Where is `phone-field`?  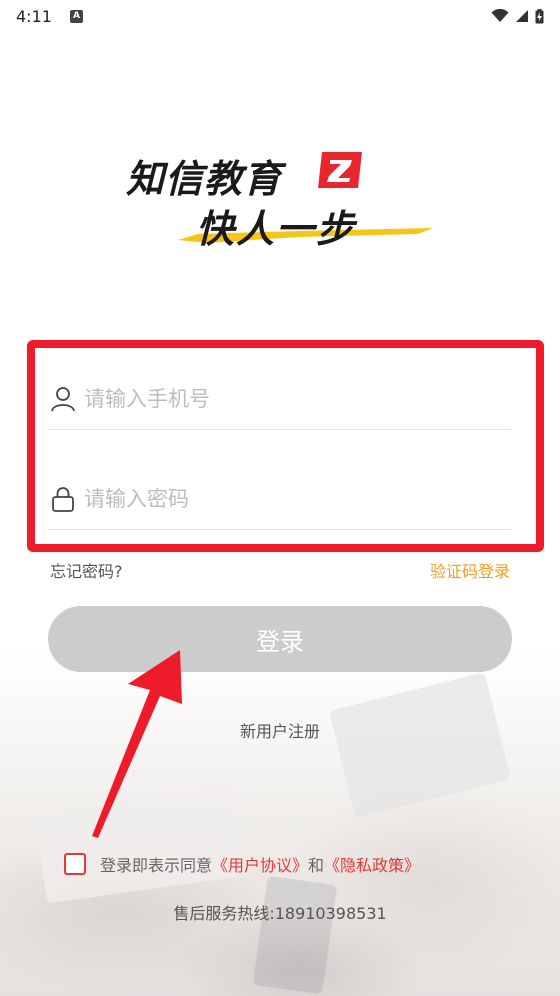
phone-field is located at coordinates (279, 399).